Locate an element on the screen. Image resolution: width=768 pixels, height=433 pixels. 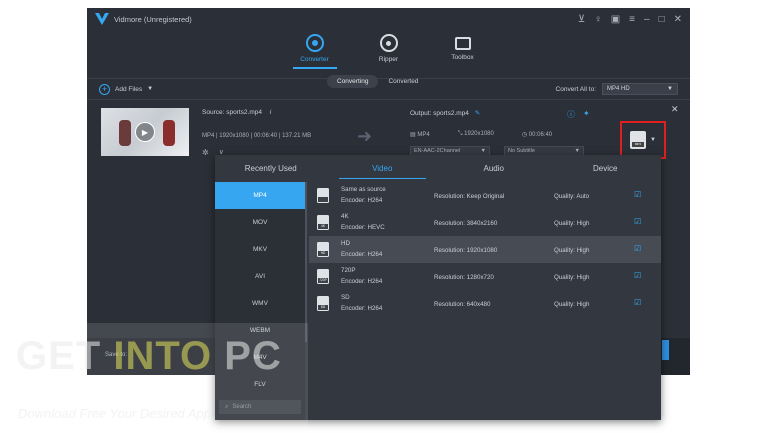
convert-all-button is located at coordinates (665, 350).